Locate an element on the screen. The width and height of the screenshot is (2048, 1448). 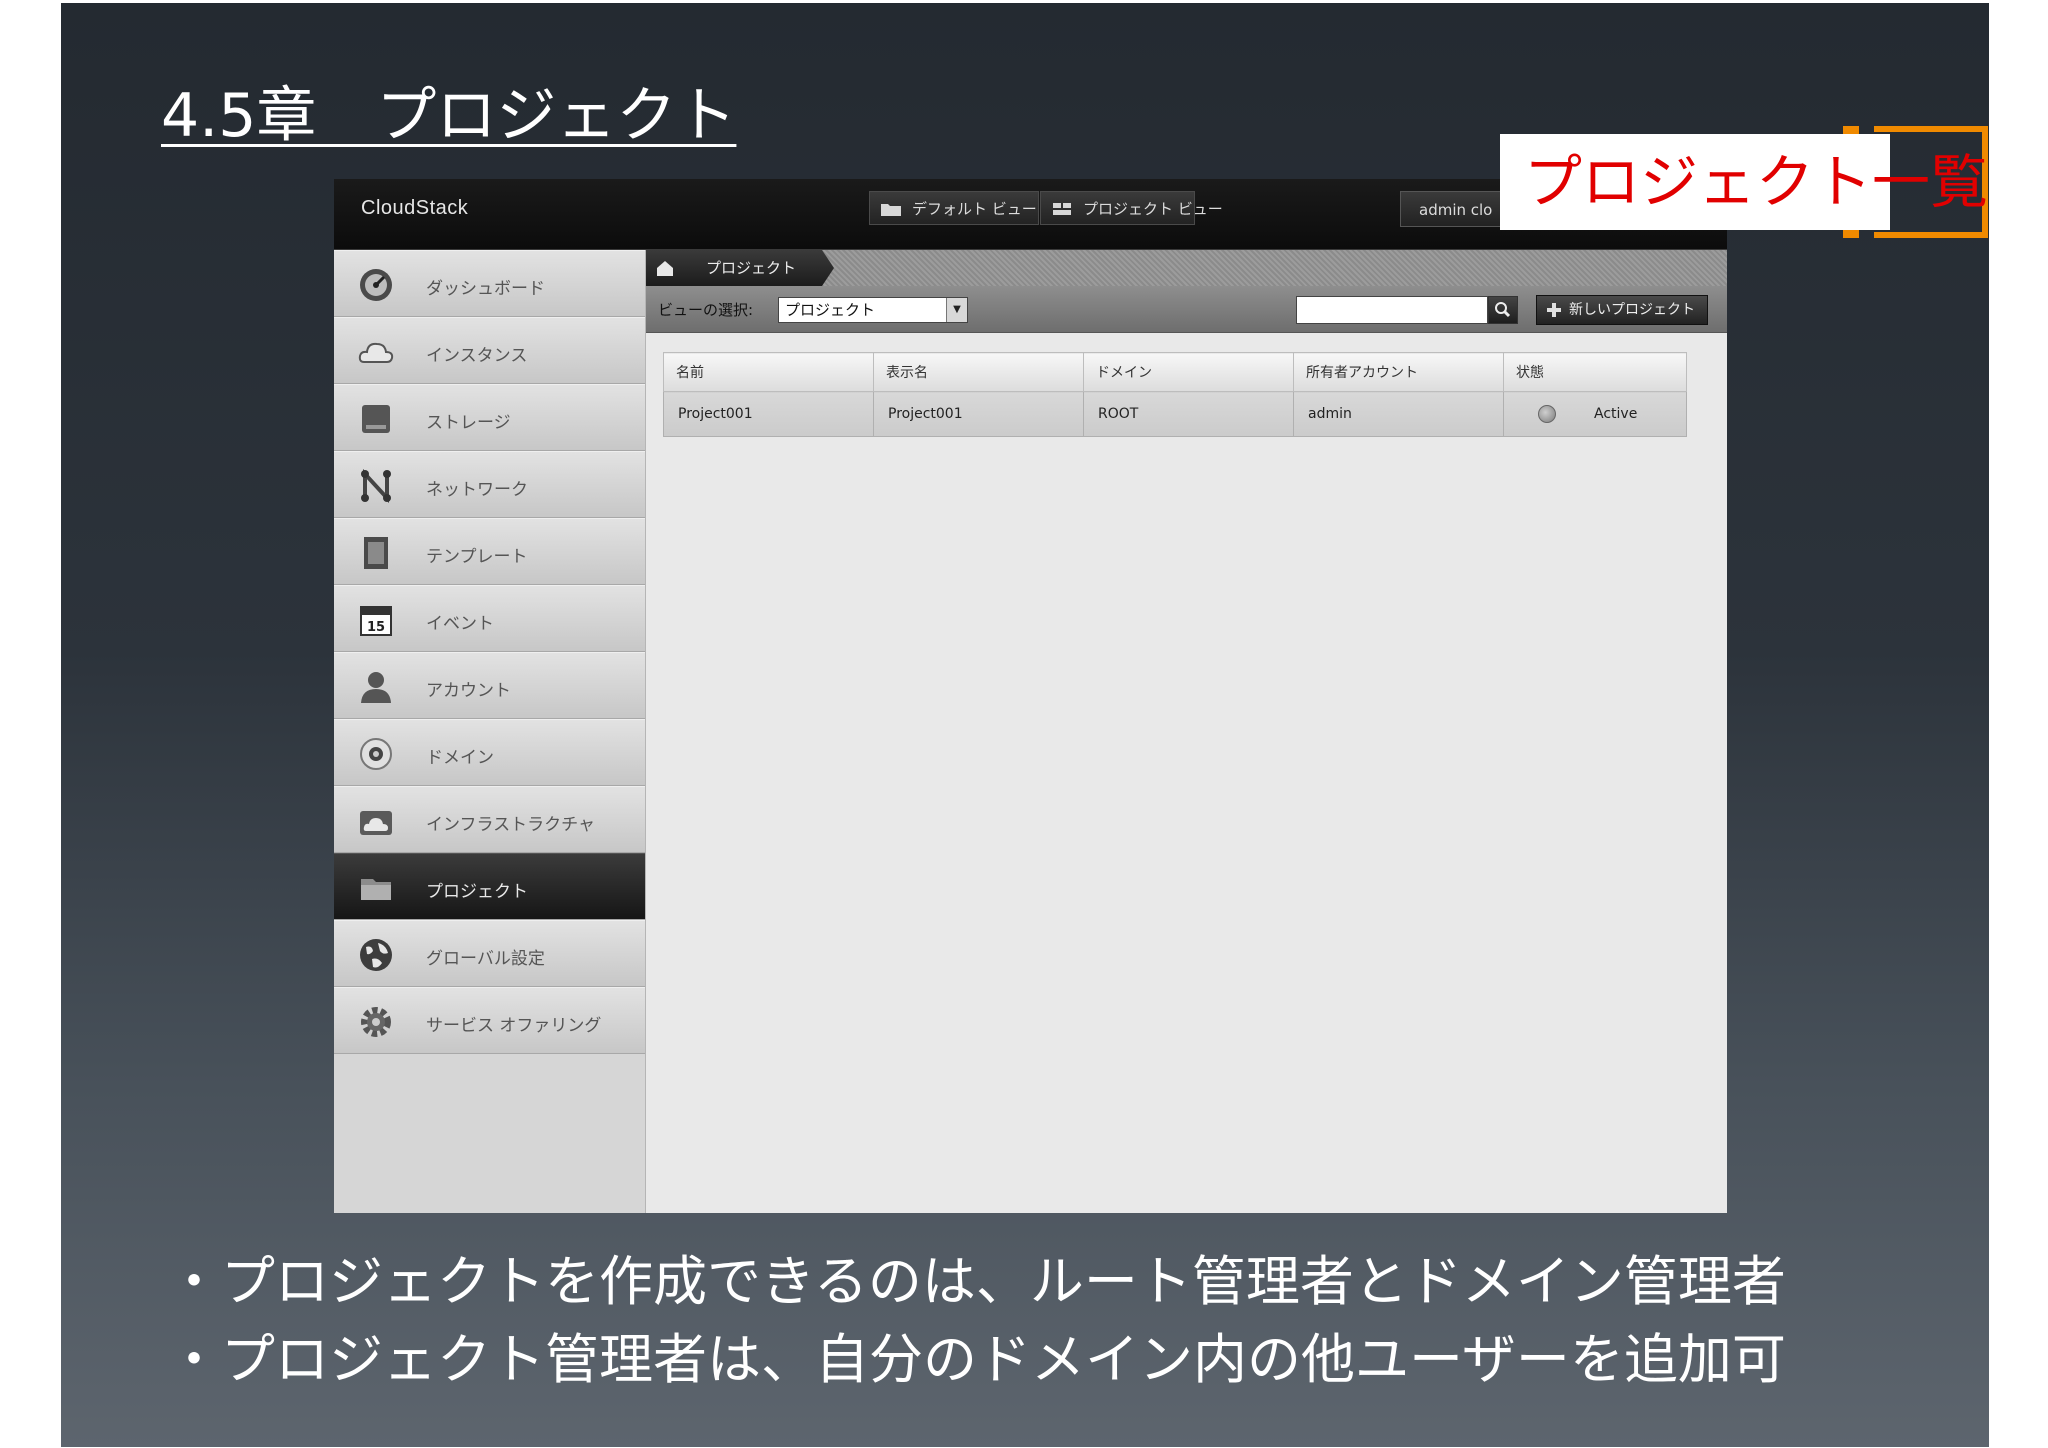
sidebar-item-dashboard: ダッシュボード is located at coordinates (489, 283).